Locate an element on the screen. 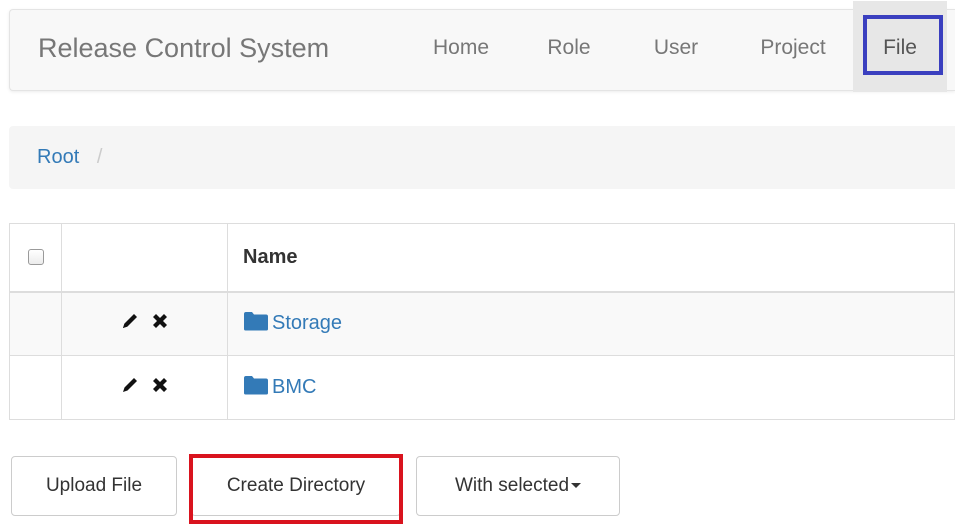 The image size is (955, 524). select-all-cell is located at coordinates (35, 258).